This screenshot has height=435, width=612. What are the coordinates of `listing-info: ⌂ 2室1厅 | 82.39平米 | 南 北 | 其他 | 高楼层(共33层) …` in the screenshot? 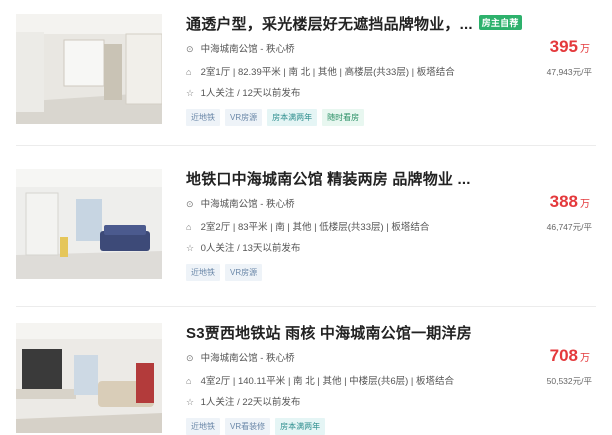 It's located at (320, 71).